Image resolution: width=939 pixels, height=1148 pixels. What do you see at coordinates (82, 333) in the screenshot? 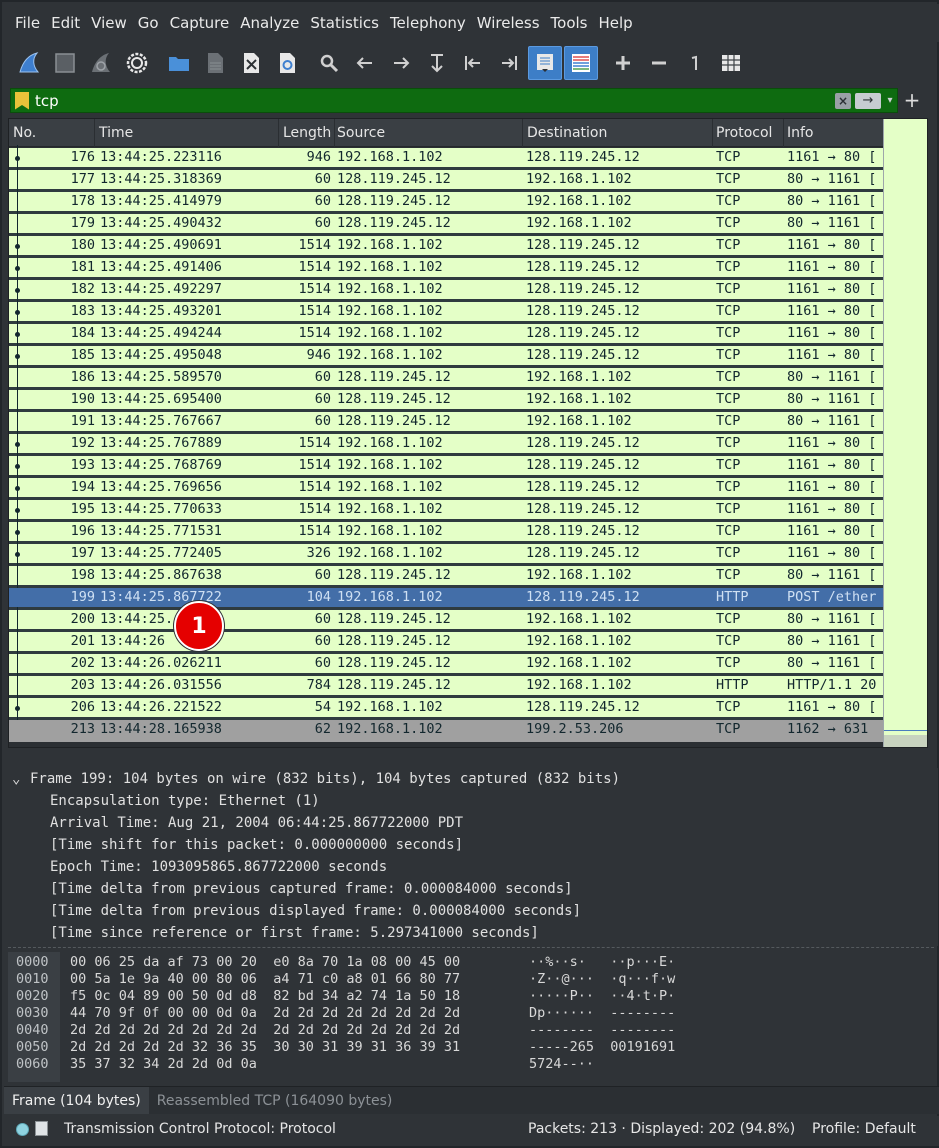
I see `cell-no: 184` at bounding box center [82, 333].